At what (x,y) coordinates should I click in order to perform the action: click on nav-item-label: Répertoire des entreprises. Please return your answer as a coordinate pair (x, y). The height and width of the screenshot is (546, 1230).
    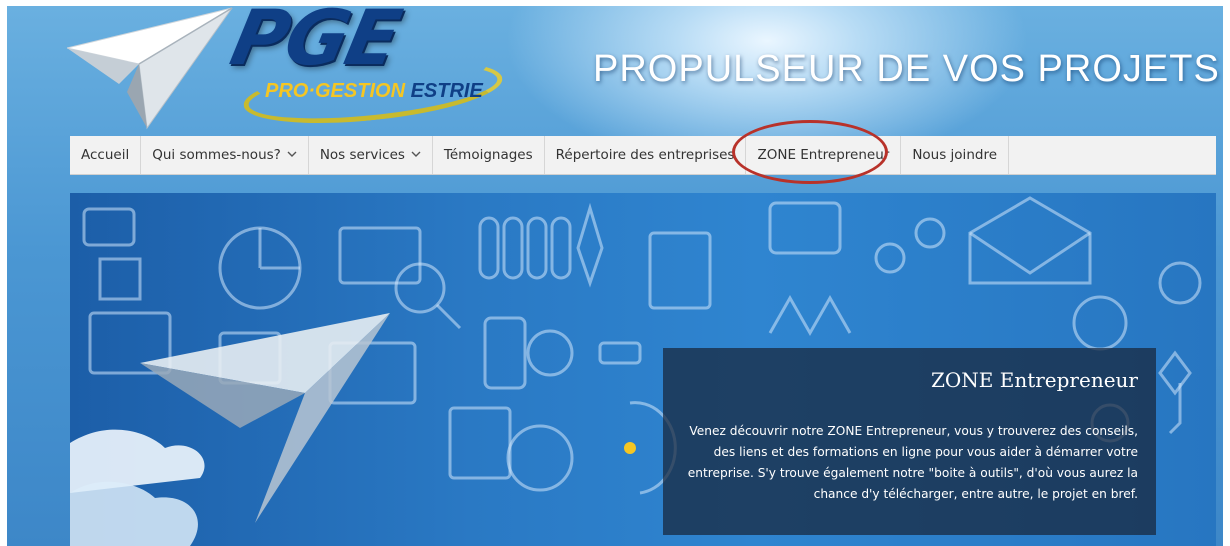
    Looking at the image, I should click on (645, 155).